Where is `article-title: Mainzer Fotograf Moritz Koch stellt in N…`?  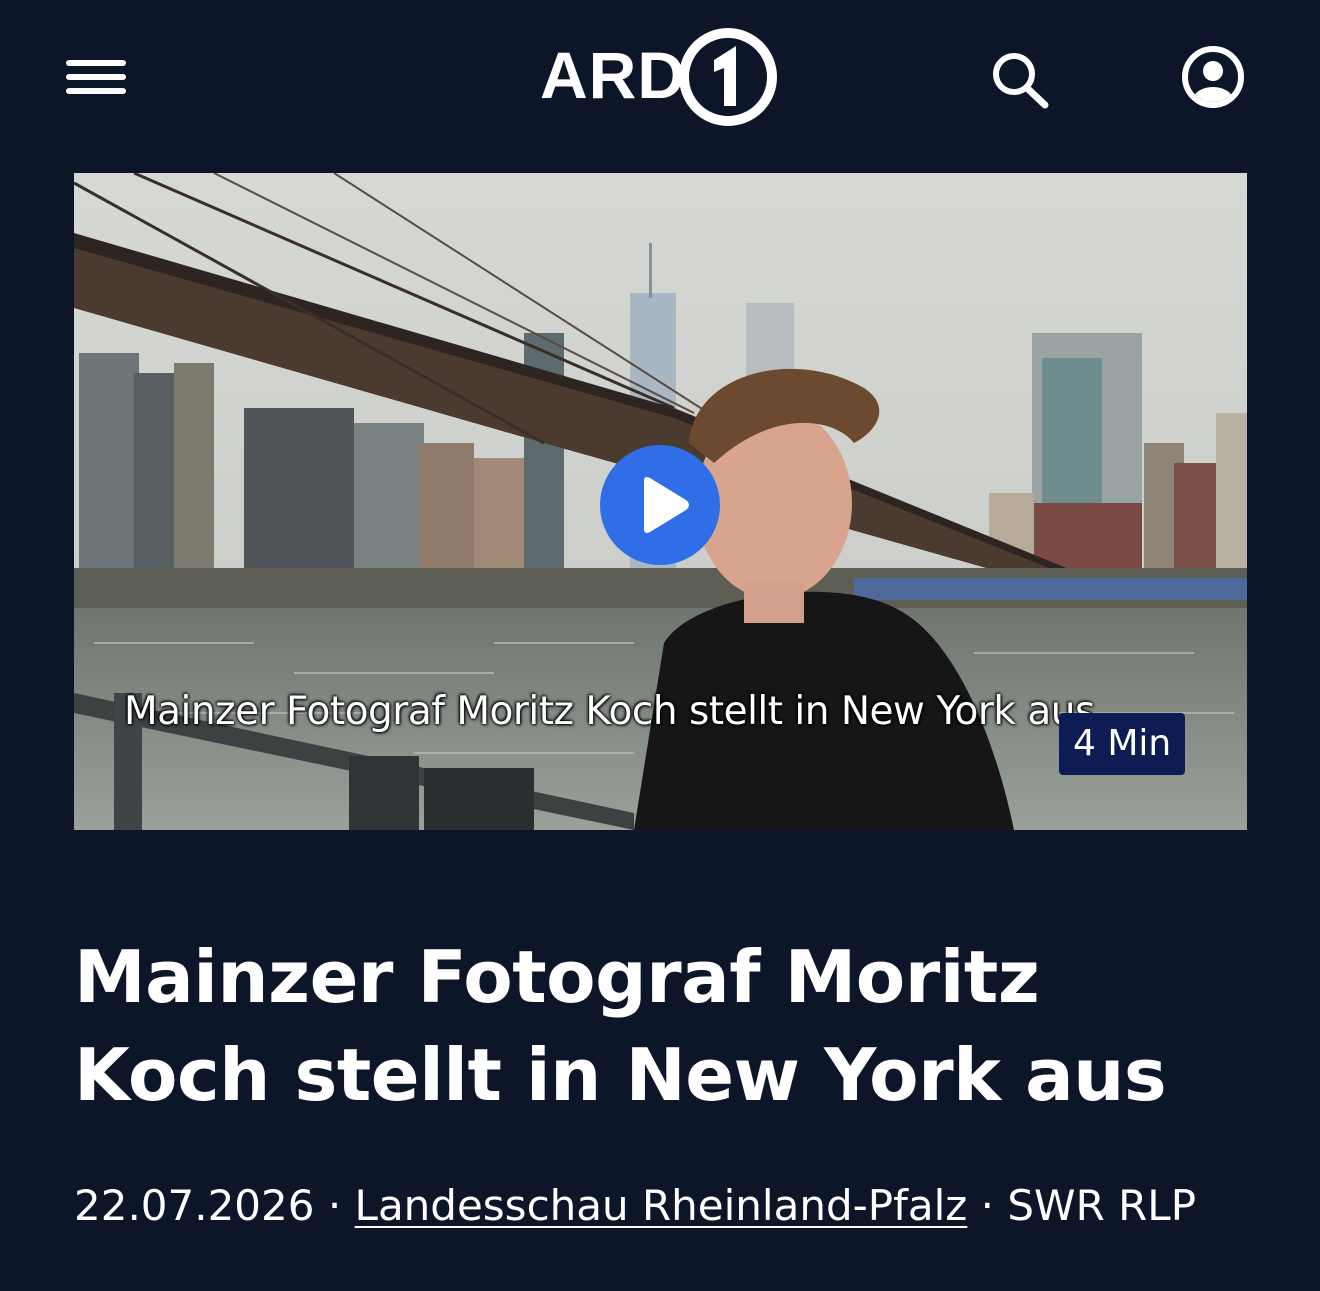 article-title: Mainzer Fotograf Moritz Koch stellt in N… is located at coordinates (620, 1026).